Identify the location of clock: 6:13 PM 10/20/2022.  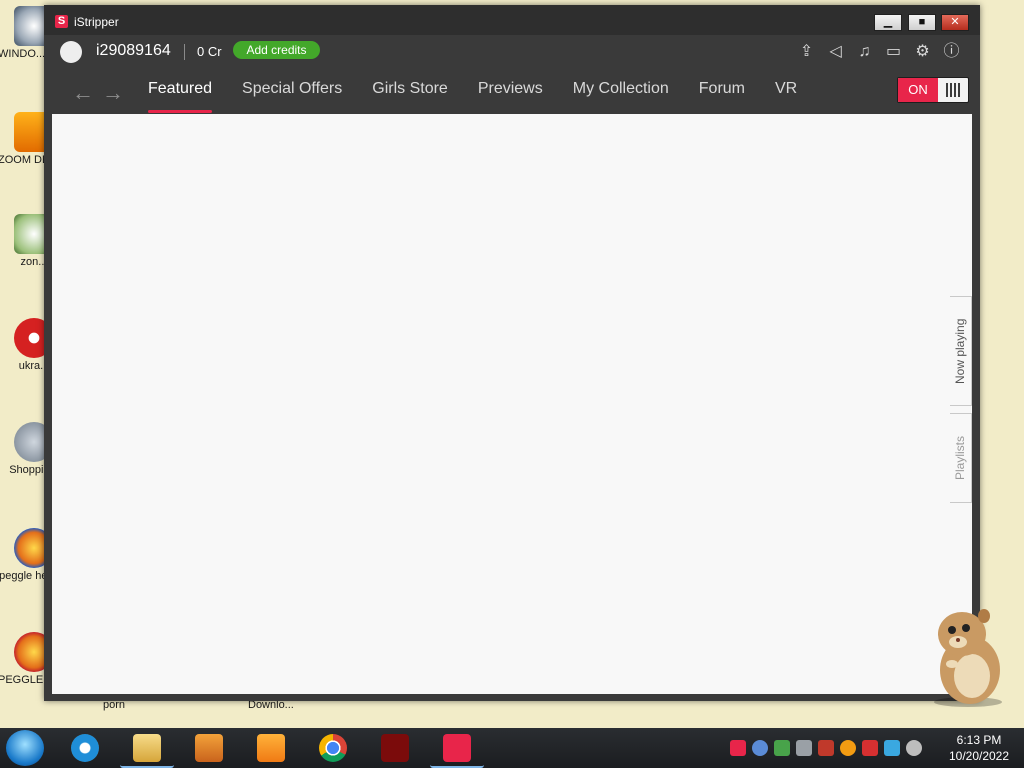
(979, 748).